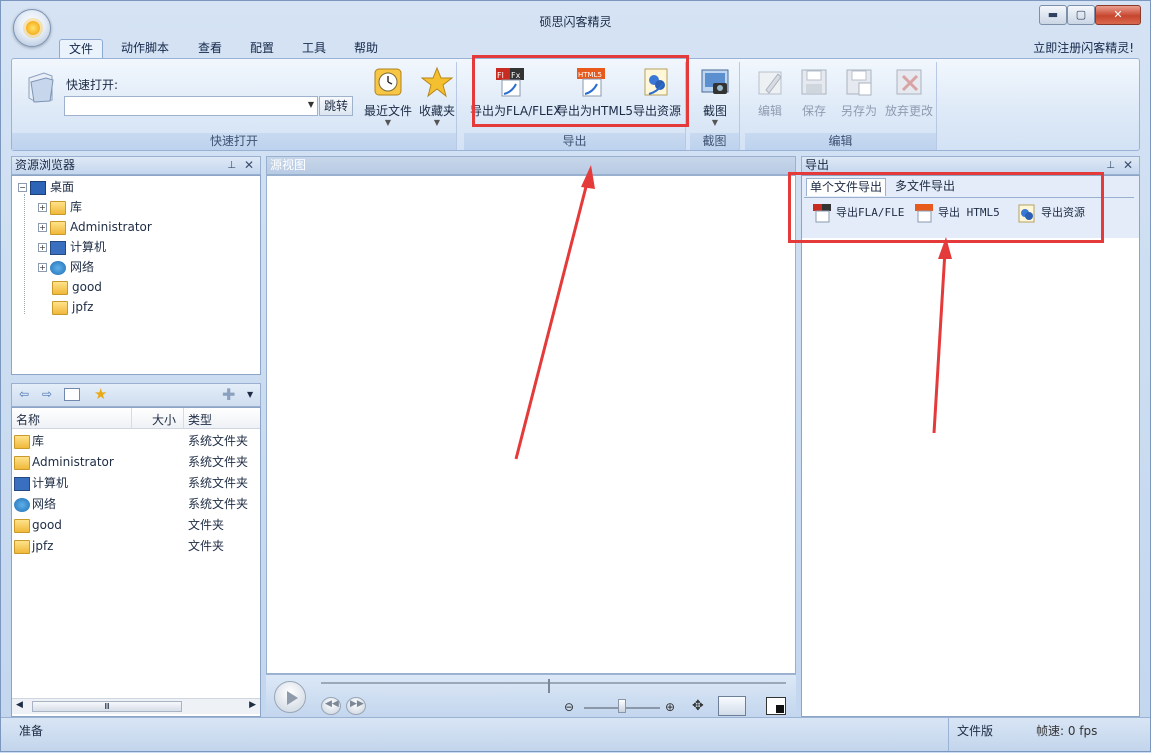  What do you see at coordinates (859, 92) in the screenshot?
I see `save-as-button: 另存为` at bounding box center [859, 92].